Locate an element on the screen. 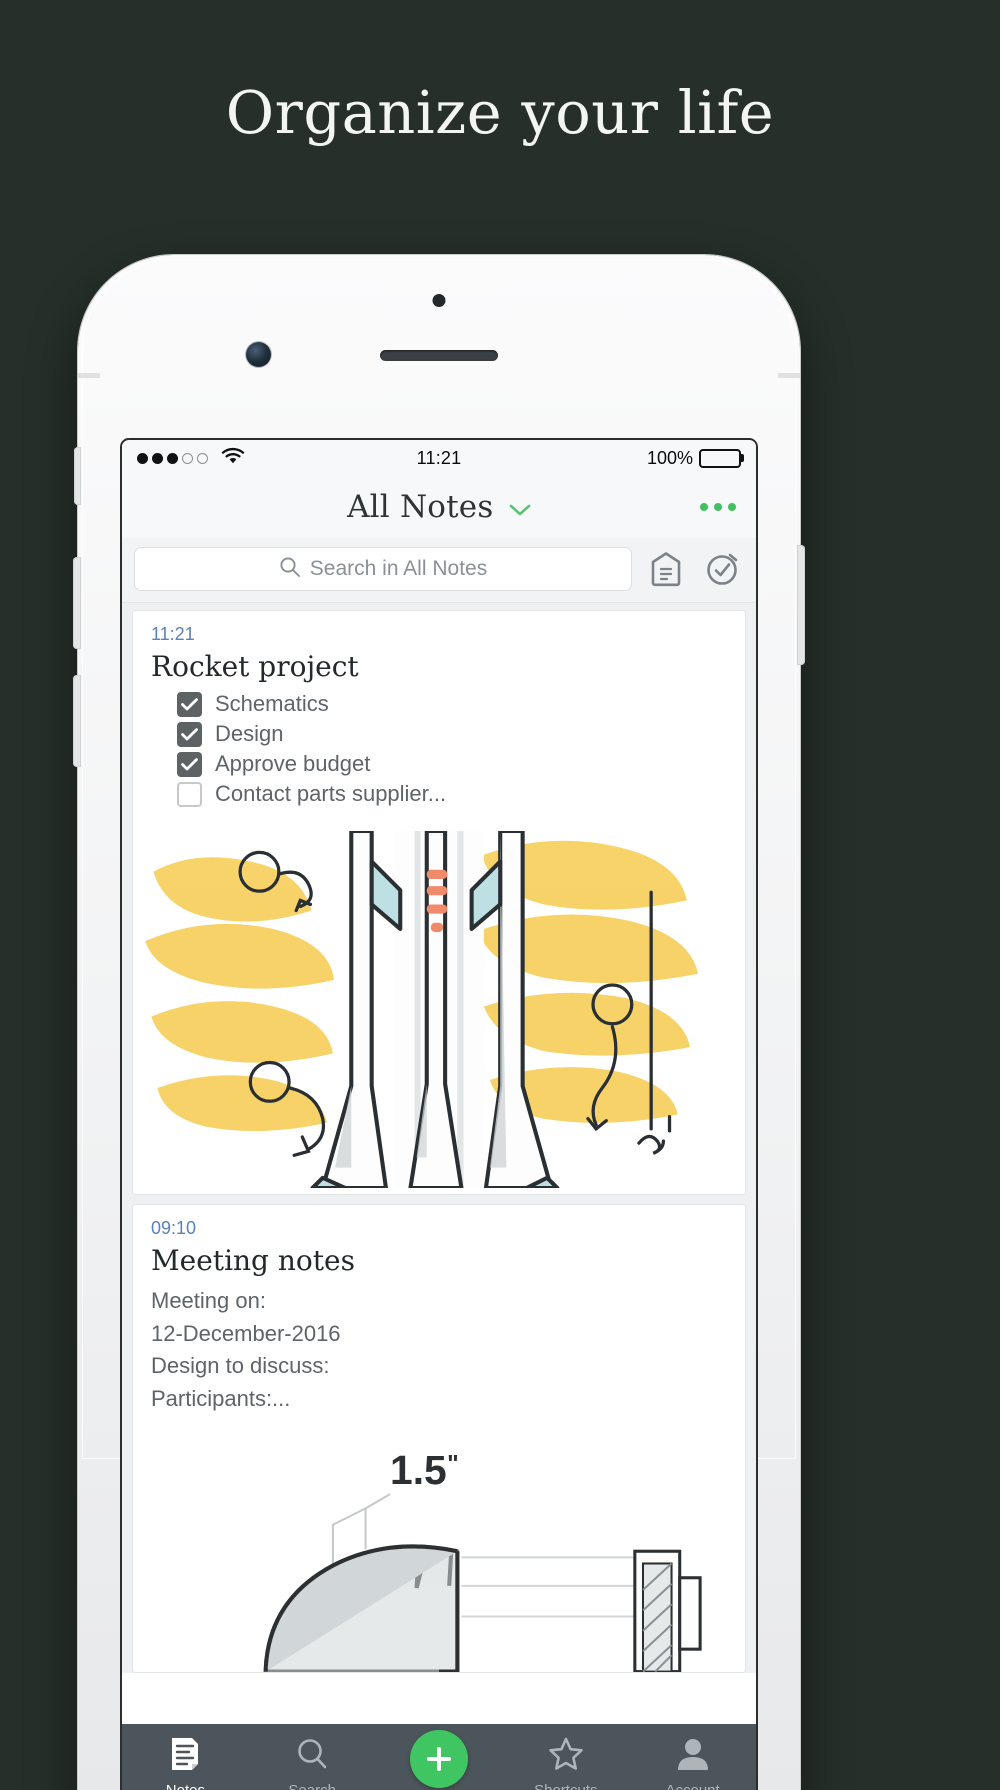 This screenshot has width=1000, height=1790. tab-shortcuts: Shortcuts is located at coordinates (565, 1763).